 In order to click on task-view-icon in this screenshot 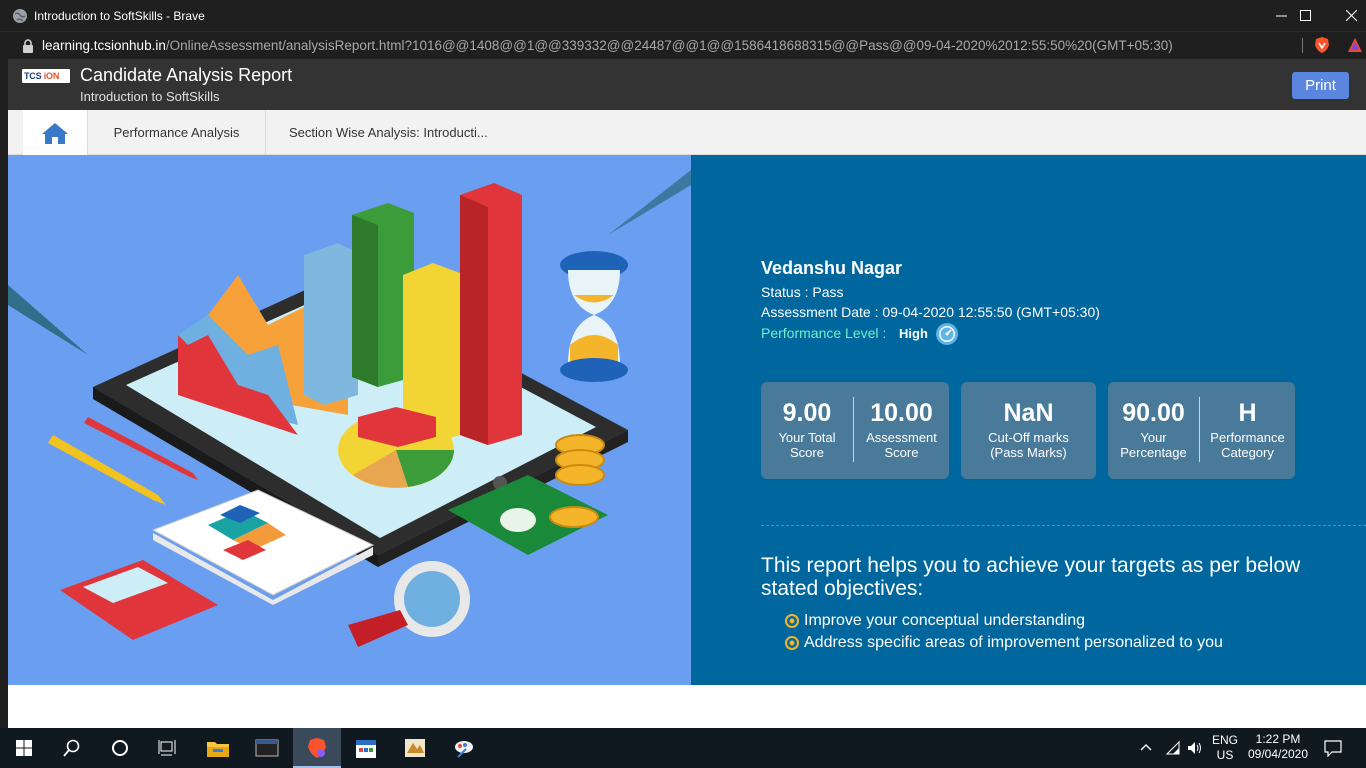, I will do `click(167, 748)`.